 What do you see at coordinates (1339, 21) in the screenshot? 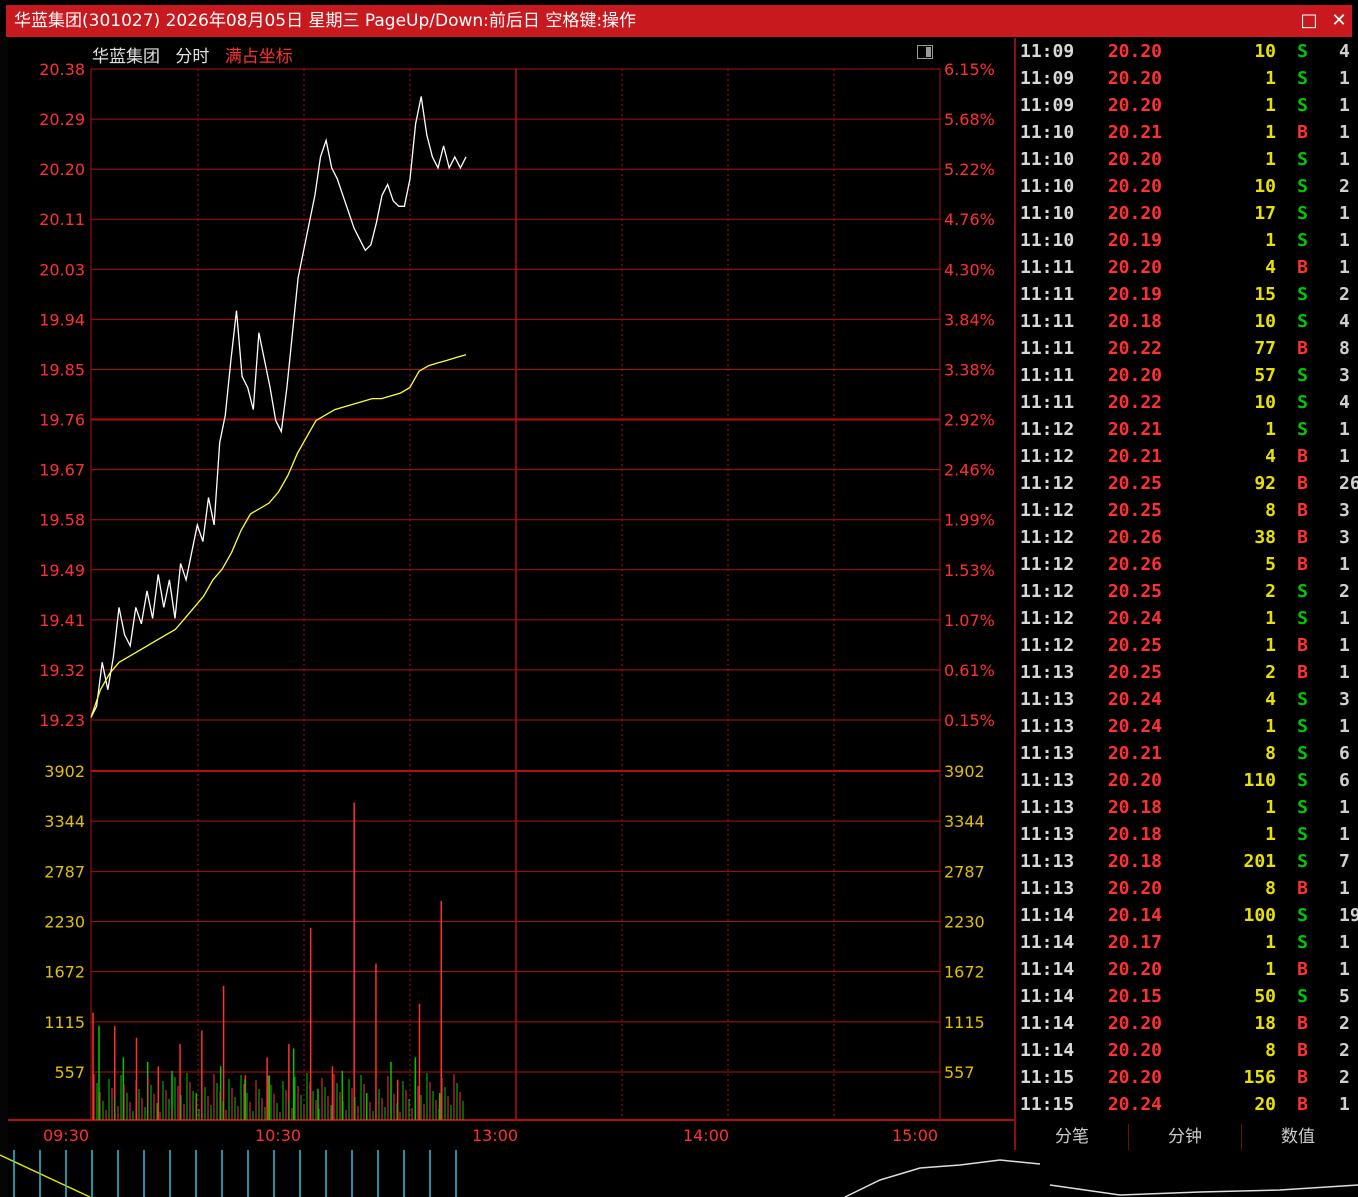
I see `close-button: ✕` at bounding box center [1339, 21].